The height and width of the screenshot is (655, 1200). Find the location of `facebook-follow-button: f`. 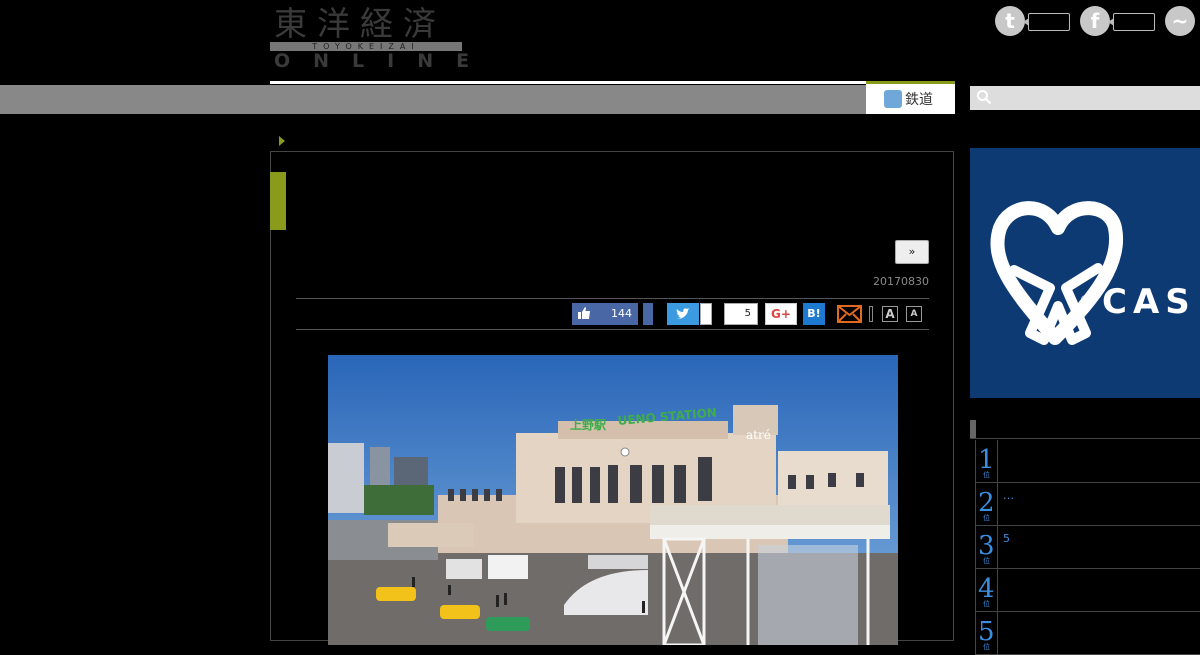

facebook-follow-button: f is located at coordinates (1118, 21).